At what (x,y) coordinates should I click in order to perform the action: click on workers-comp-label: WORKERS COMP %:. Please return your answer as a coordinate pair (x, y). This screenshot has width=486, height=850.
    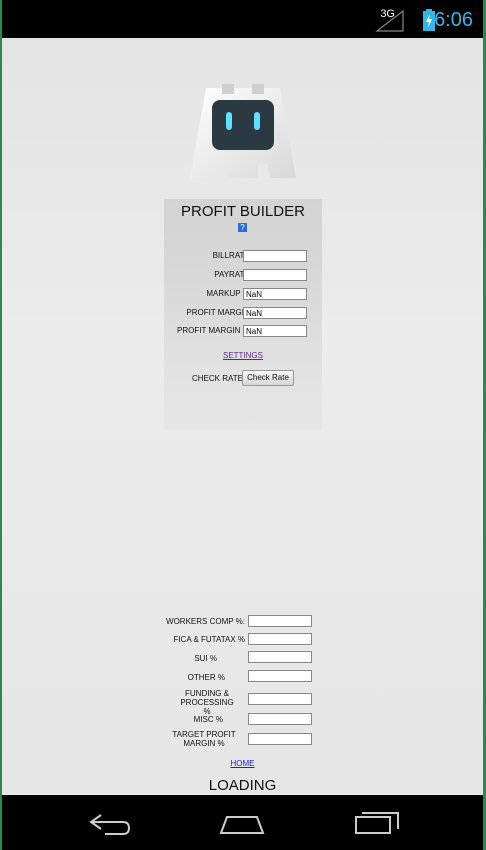
    Looking at the image, I should click on (205, 621).